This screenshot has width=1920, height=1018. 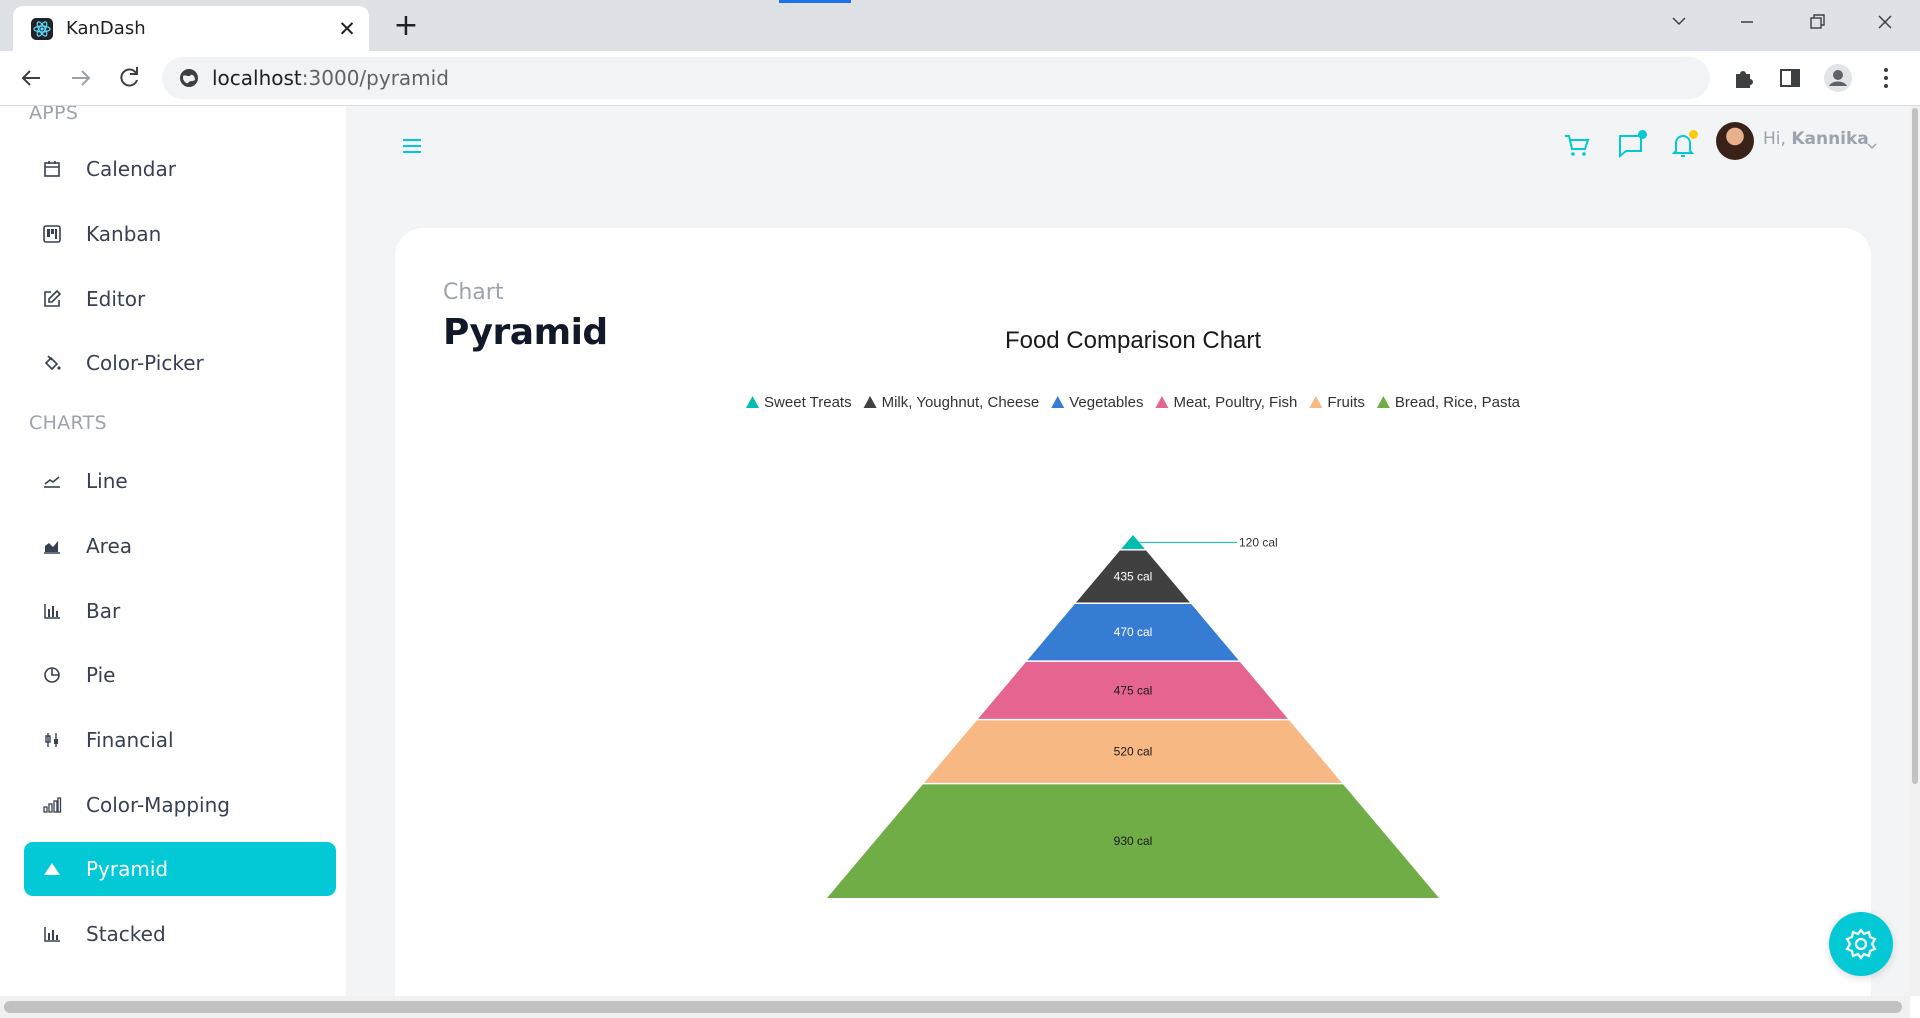 I want to click on avatar, so click(x=1735, y=141).